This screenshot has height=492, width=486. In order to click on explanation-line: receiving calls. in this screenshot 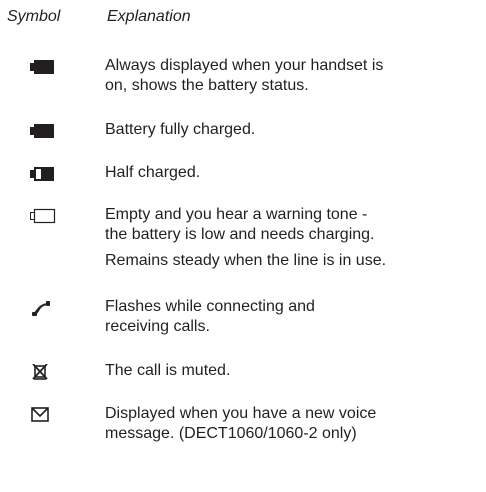, I will do `click(157, 326)`.